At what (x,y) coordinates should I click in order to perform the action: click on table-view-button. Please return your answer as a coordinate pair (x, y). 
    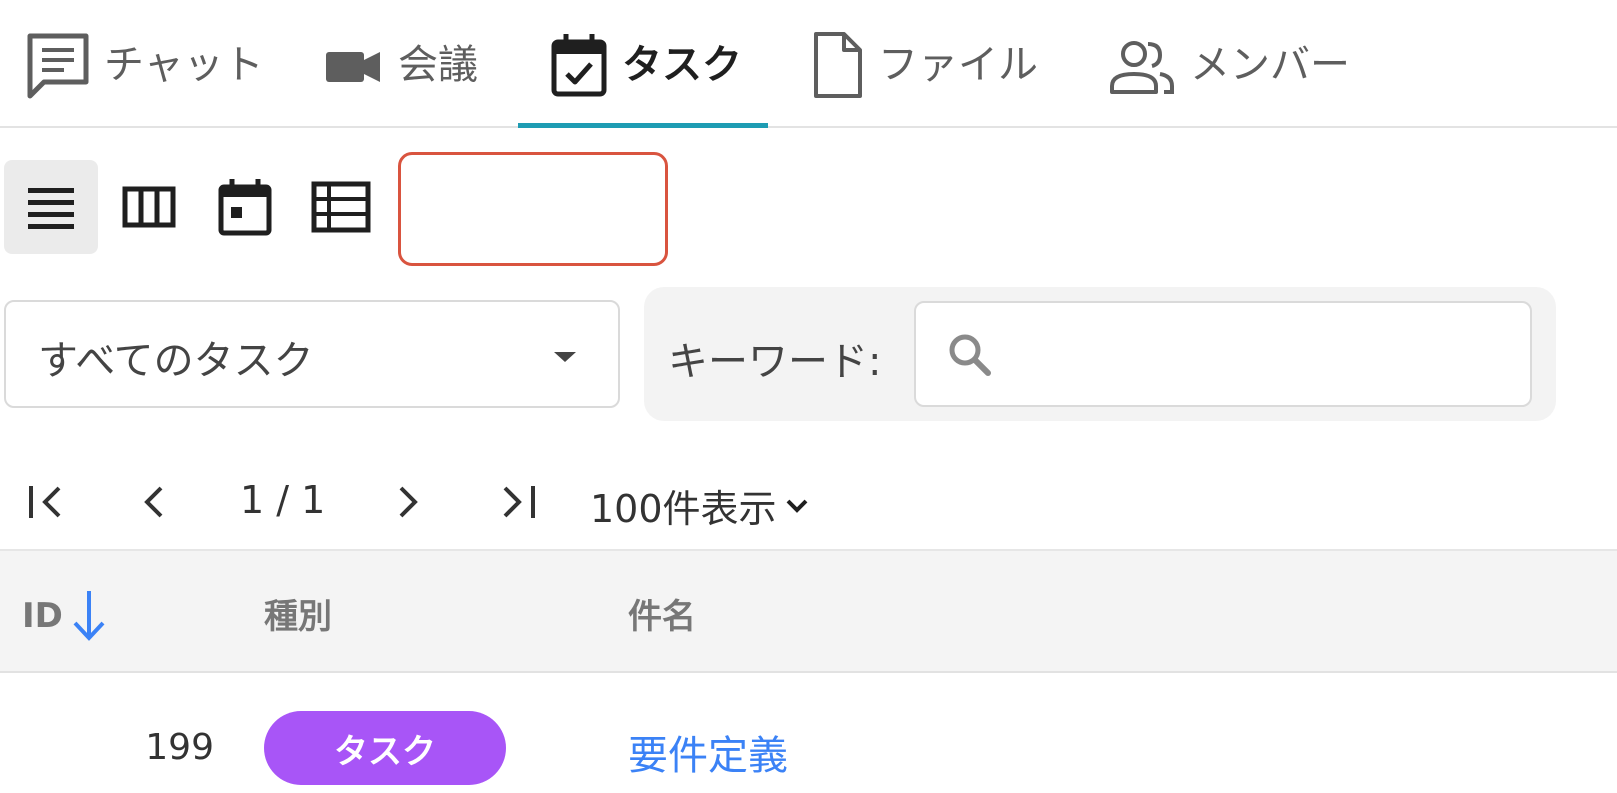
    Looking at the image, I should click on (341, 207).